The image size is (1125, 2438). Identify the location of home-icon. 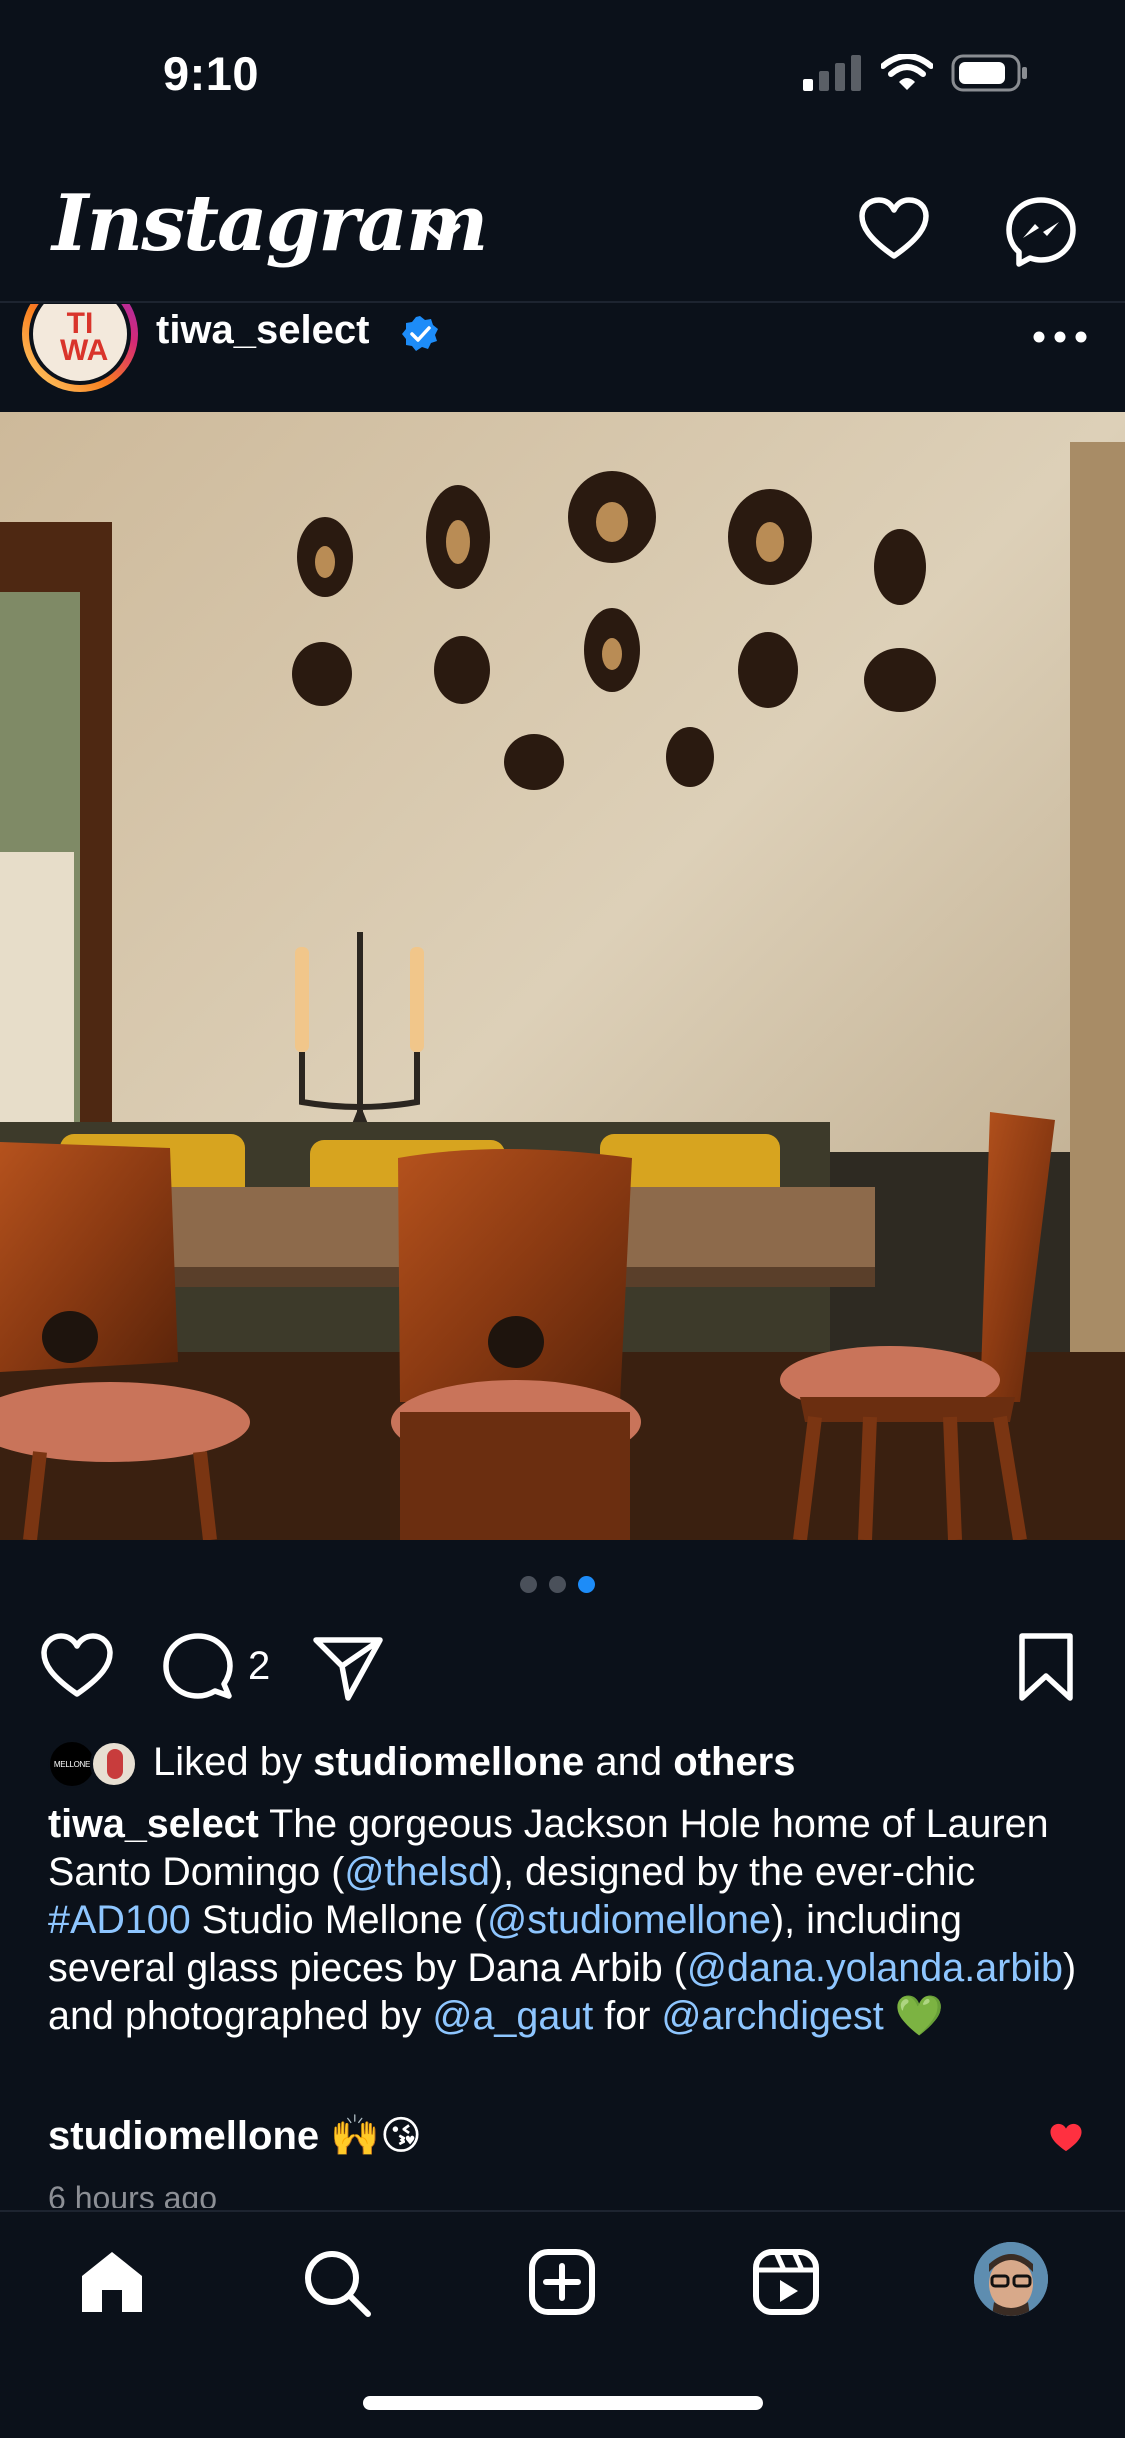
(112, 2282).